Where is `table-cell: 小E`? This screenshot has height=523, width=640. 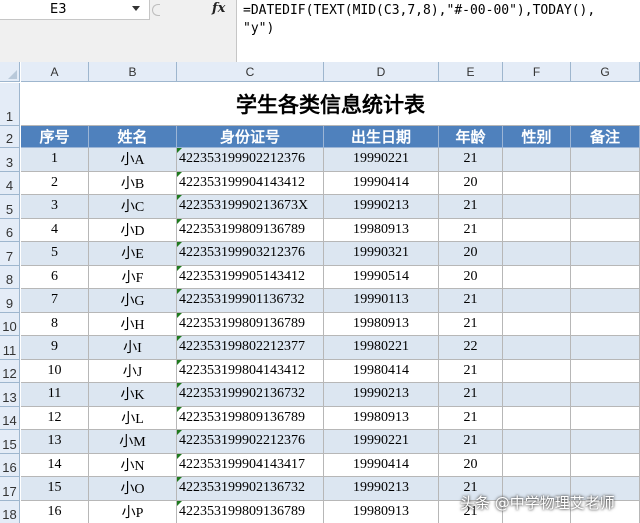 table-cell: 小E is located at coordinates (133, 254).